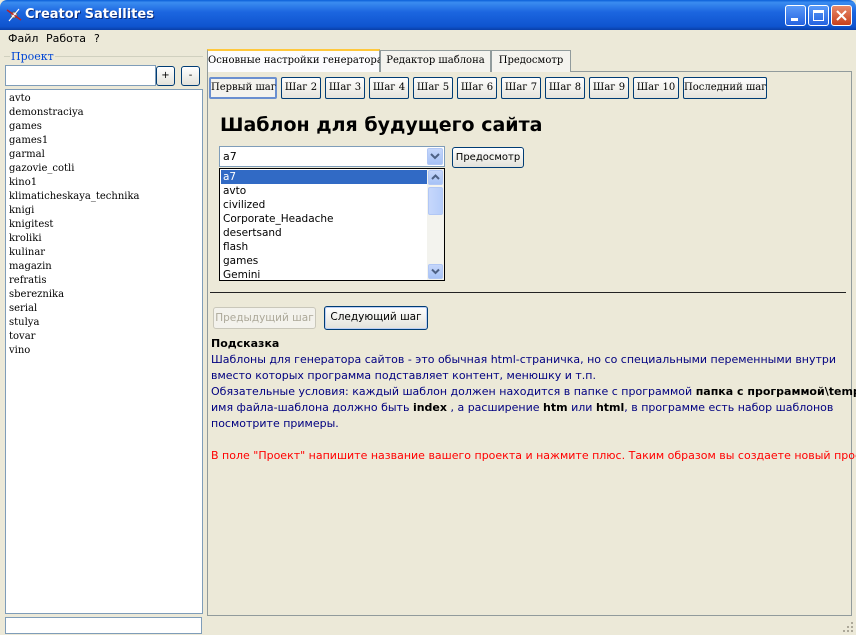 This screenshot has height=635, width=856. Describe the element at coordinates (104, 337) in the screenshot. I see `project-item: tovar` at that location.